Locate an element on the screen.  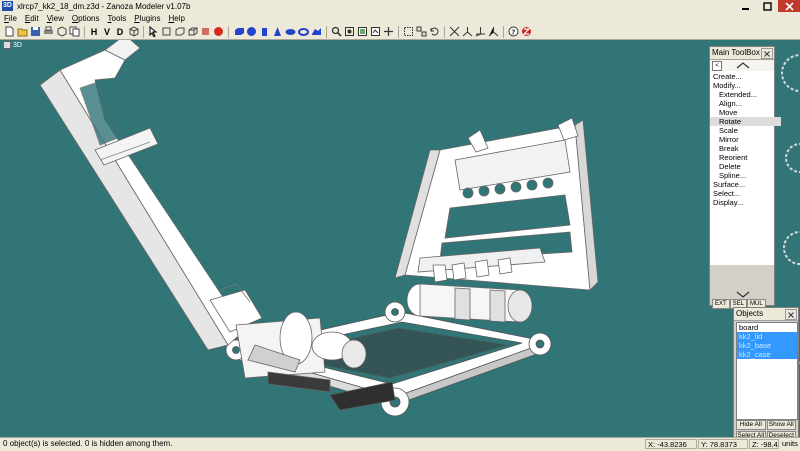
toolbox-scroll-down-button is located at coordinates (743, 294).